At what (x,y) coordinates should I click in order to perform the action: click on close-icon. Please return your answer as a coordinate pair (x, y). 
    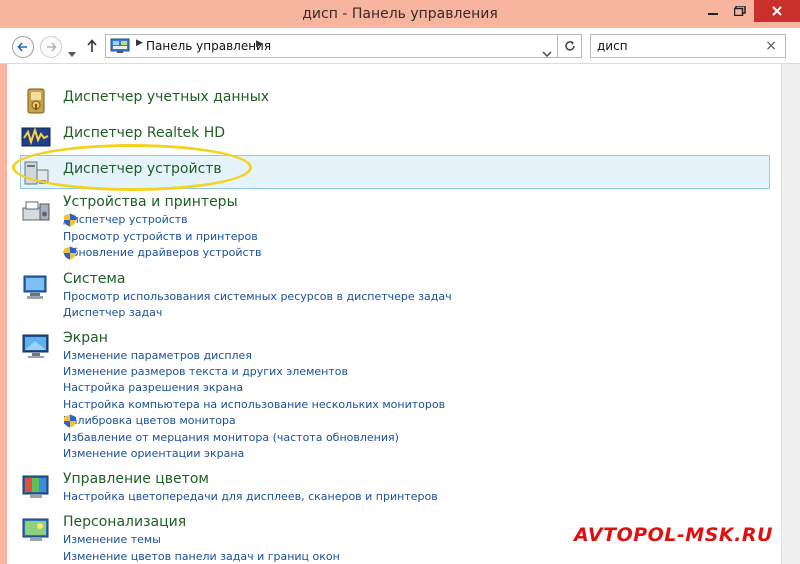
    Looking at the image, I should click on (777, 11).